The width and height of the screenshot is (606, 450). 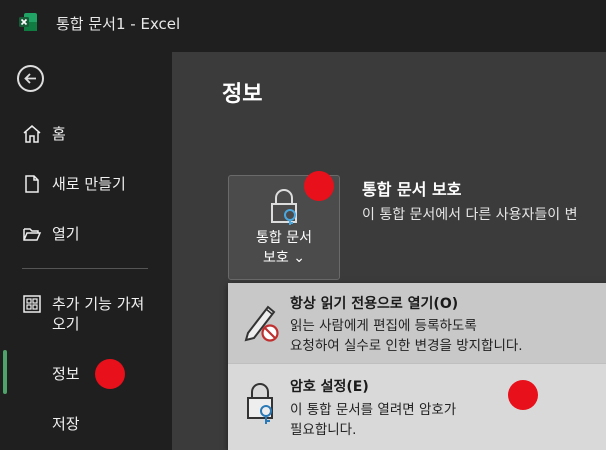 What do you see at coordinates (242, 94) in the screenshot?
I see `page-title: 정보` at bounding box center [242, 94].